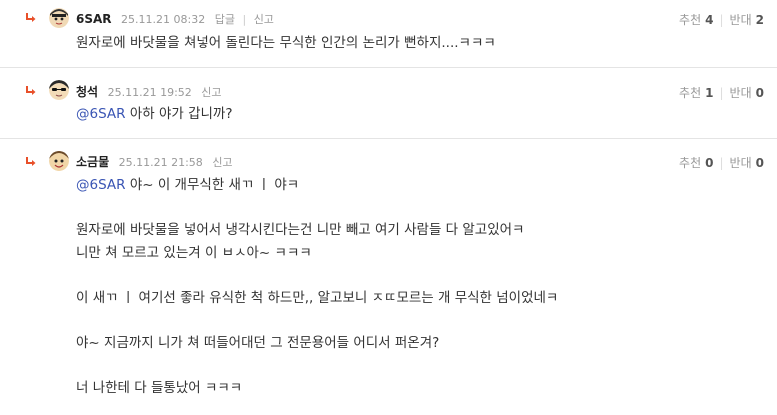 This screenshot has height=415, width=777. Describe the element at coordinates (225, 19) in the screenshot. I see `reply-link: 답글` at that location.